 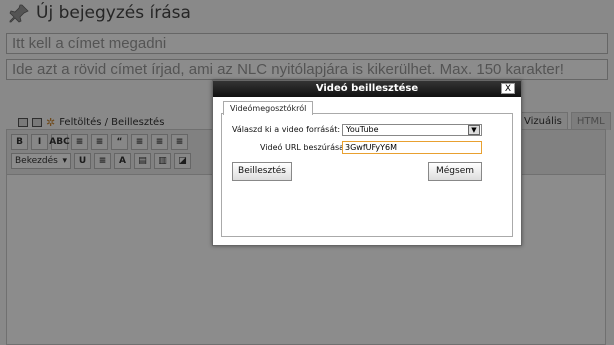 What do you see at coordinates (455, 171) in the screenshot?
I see `cancel-button: Mégsem` at bounding box center [455, 171].